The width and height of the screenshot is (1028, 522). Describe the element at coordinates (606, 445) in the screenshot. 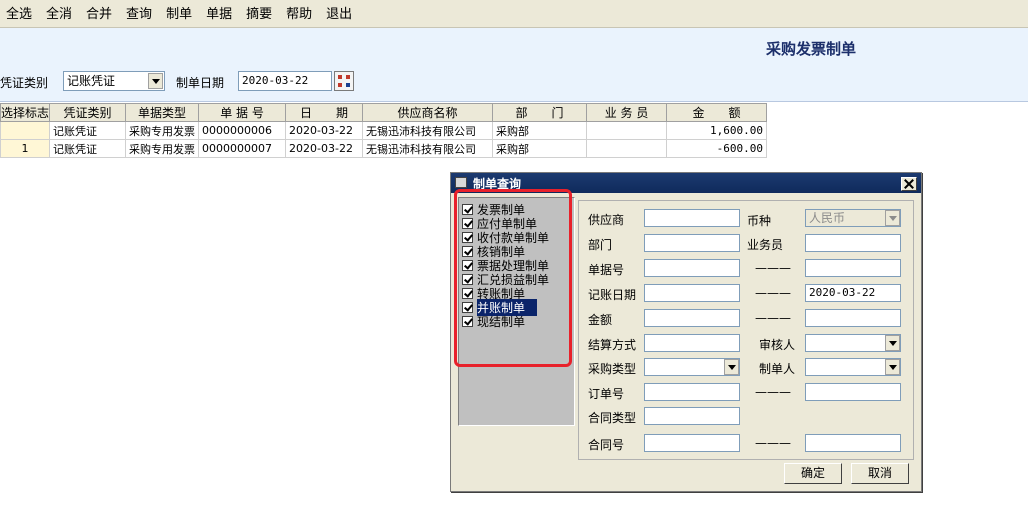

I see `contract-no-label: 合同号` at that location.